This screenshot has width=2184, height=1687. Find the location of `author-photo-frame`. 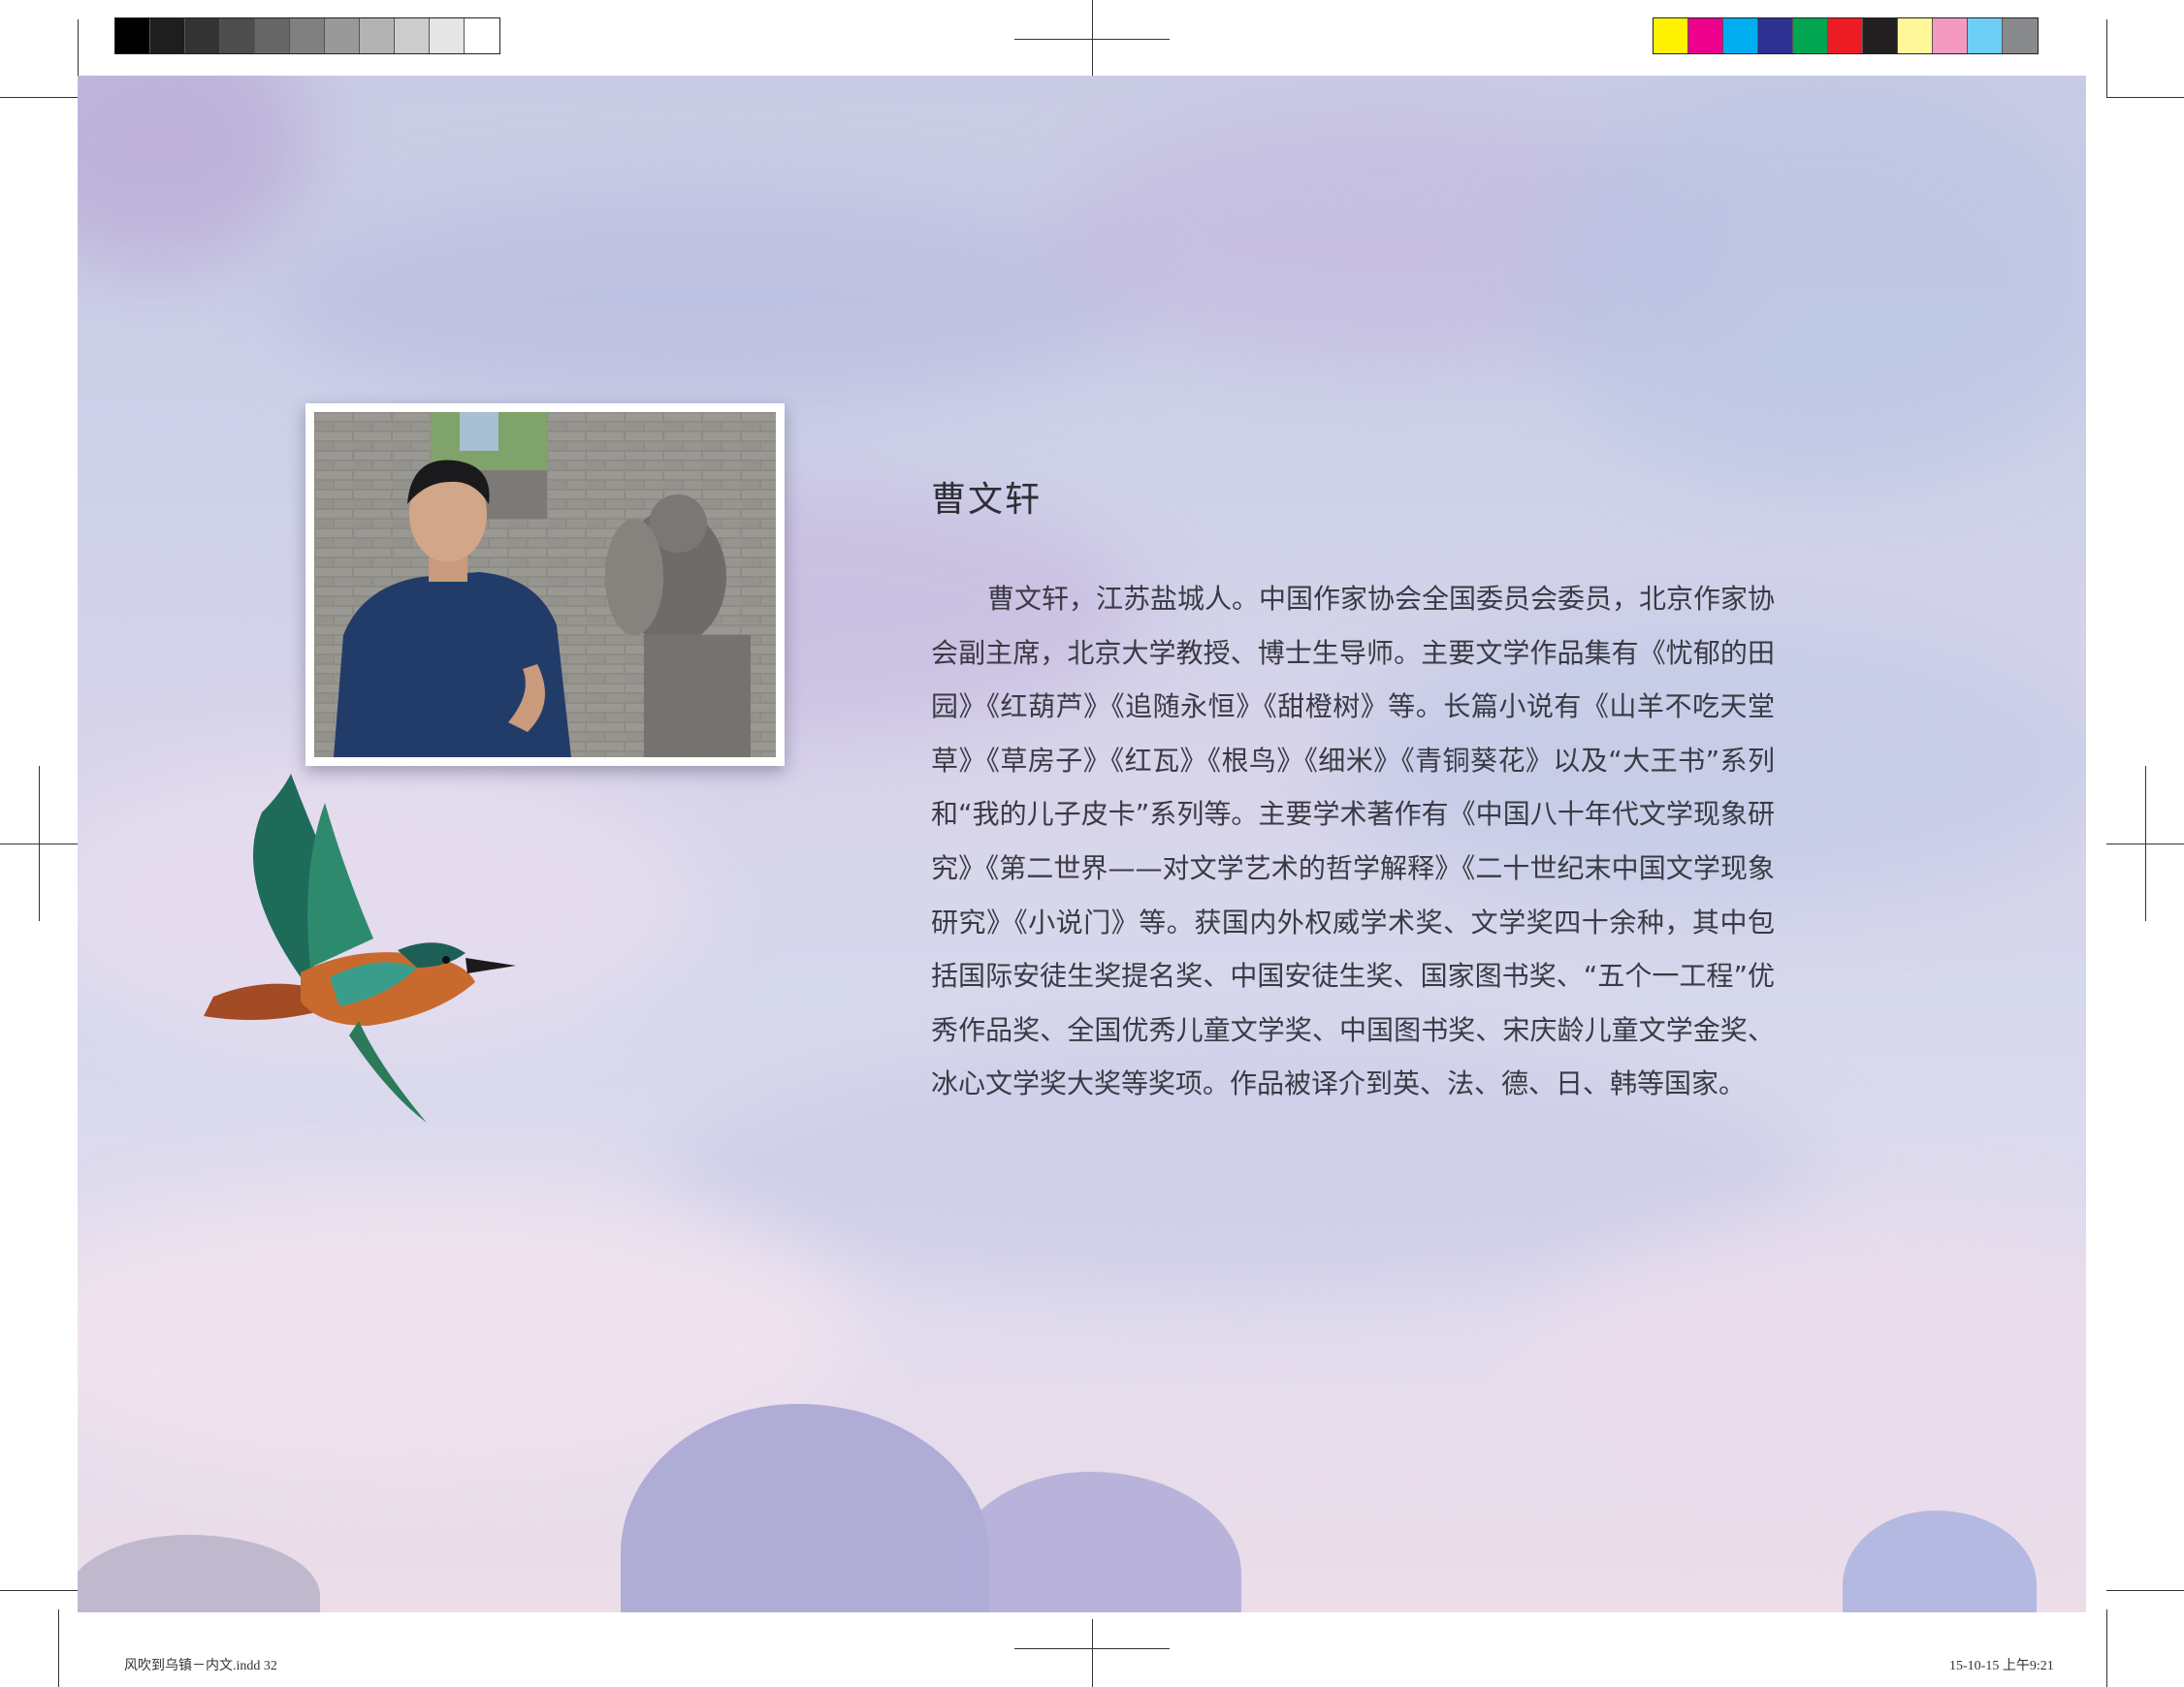

author-photo-frame is located at coordinates (545, 585).